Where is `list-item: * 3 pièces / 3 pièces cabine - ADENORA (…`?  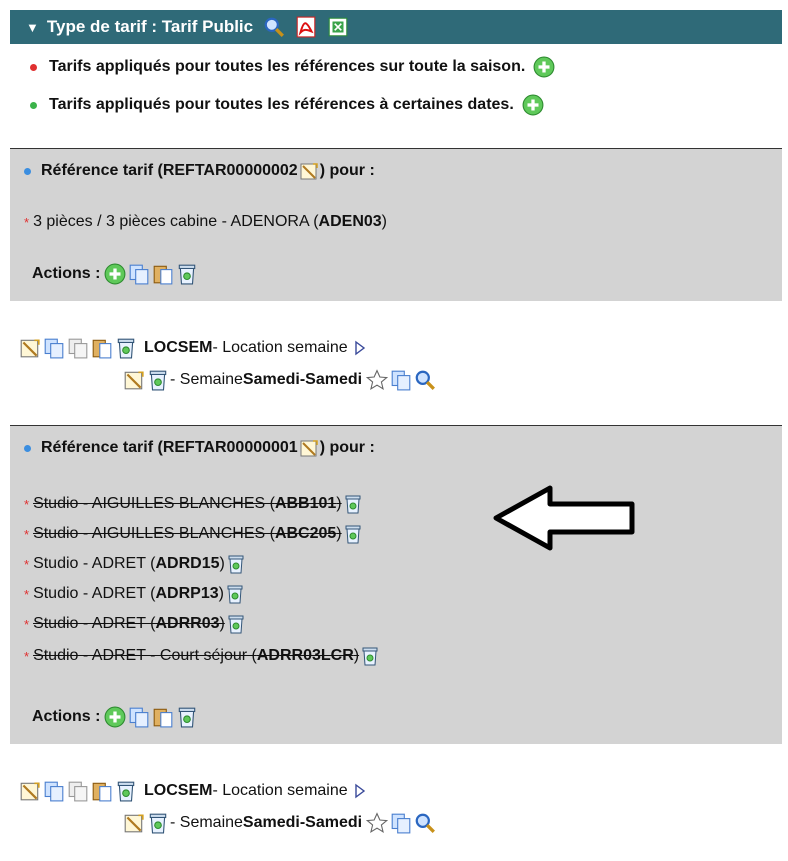
list-item: * 3 pièces / 3 pièces cabine - ADENORA (… is located at coordinates (205, 222).